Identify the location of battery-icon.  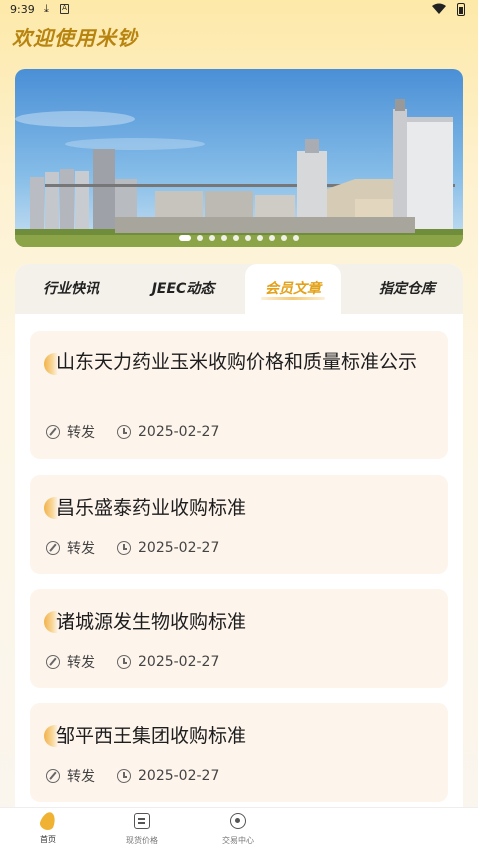
(461, 9).